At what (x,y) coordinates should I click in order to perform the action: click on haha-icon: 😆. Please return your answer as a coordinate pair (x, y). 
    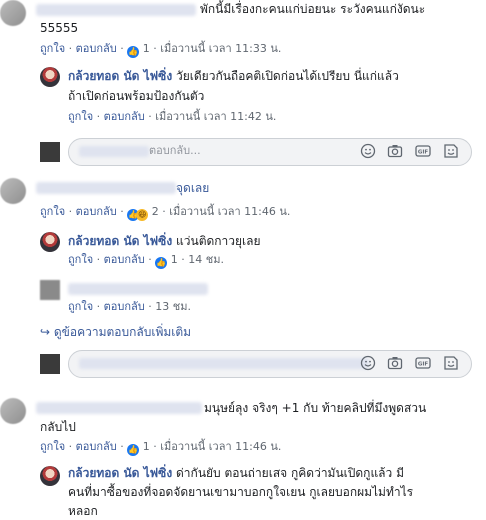
    Looking at the image, I should click on (142, 215).